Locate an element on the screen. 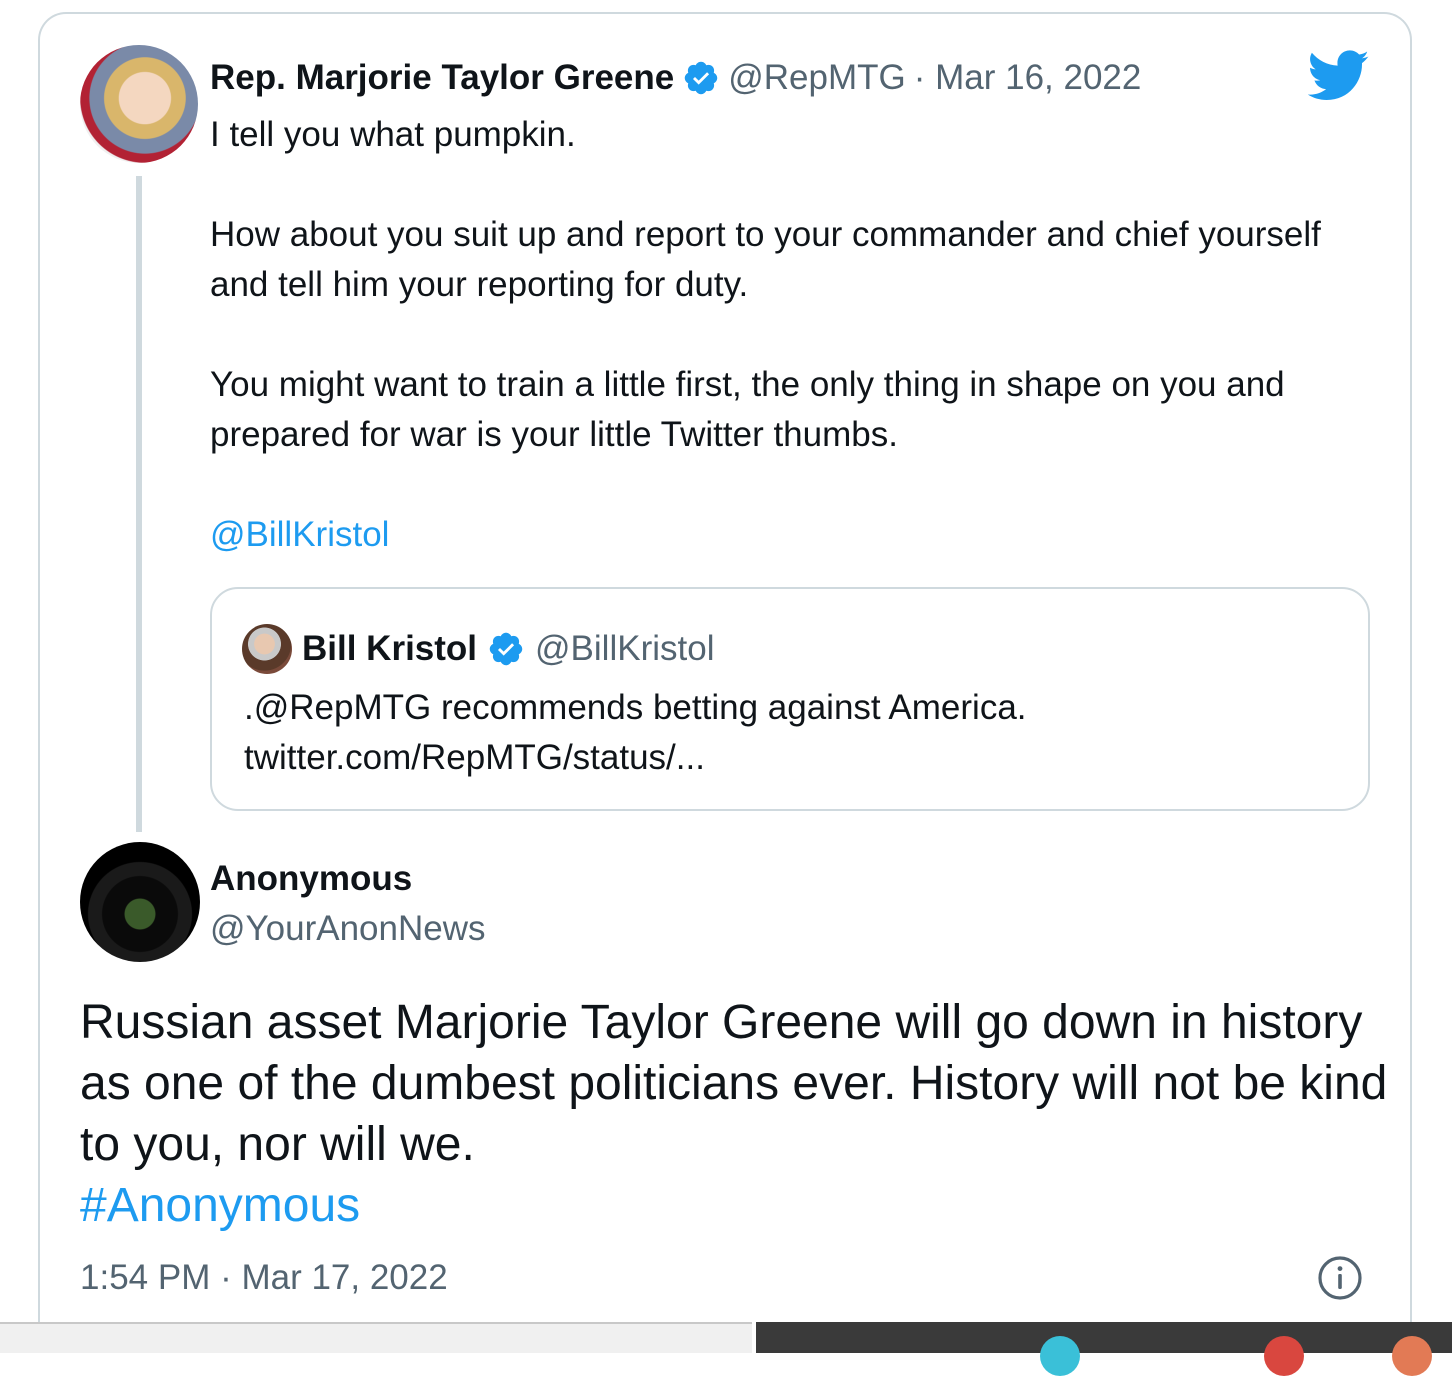 Image resolution: width=1452 pixels, height=1376 pixels. mention-link: @BillKristol is located at coordinates (780, 535).